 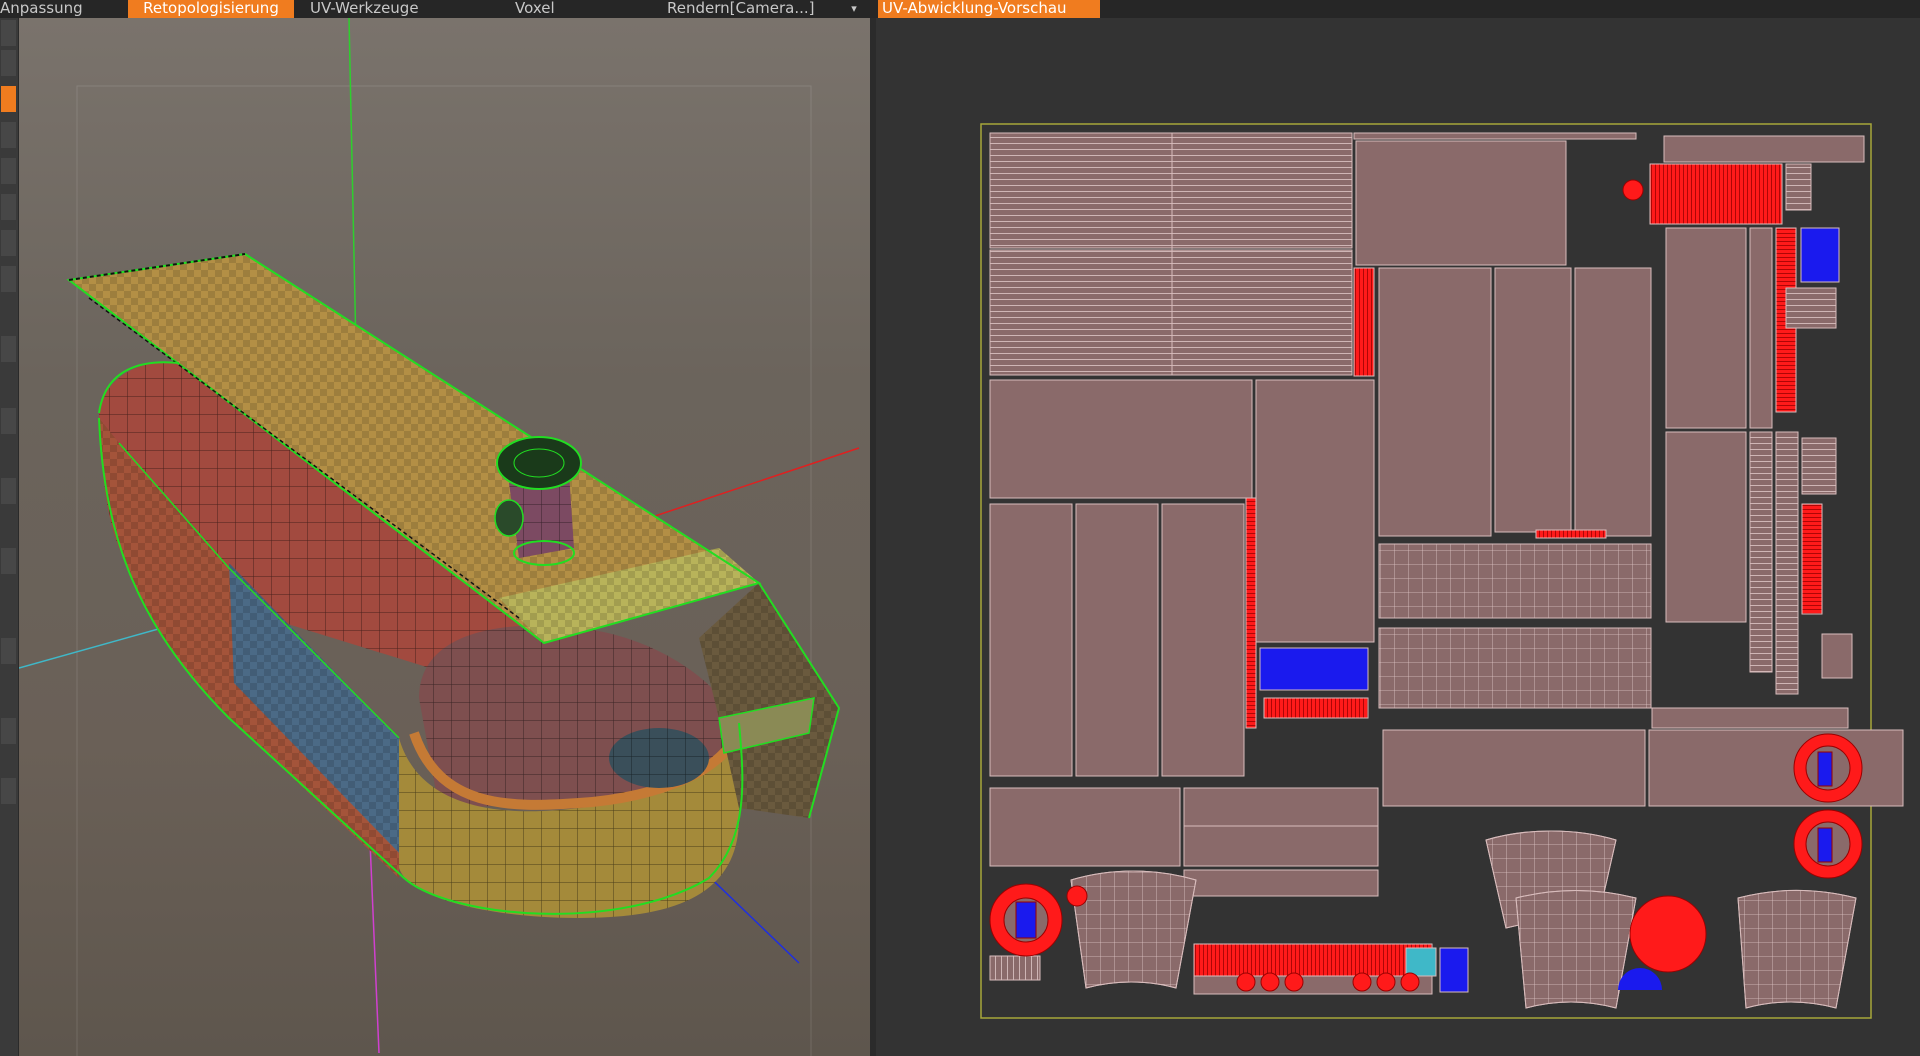 What do you see at coordinates (759, 9) in the screenshot?
I see `render-camera-dropdown: Rendern[Camera...]` at bounding box center [759, 9].